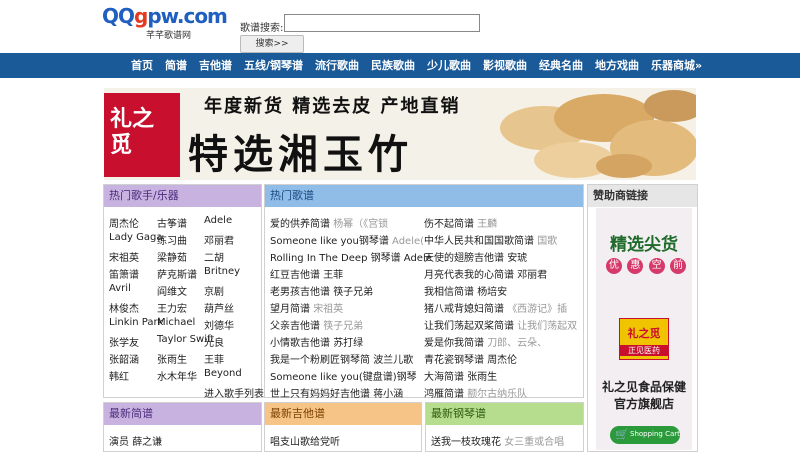  What do you see at coordinates (393, 360) in the screenshot?
I see `song-artist: 波兰儿歌` at bounding box center [393, 360].